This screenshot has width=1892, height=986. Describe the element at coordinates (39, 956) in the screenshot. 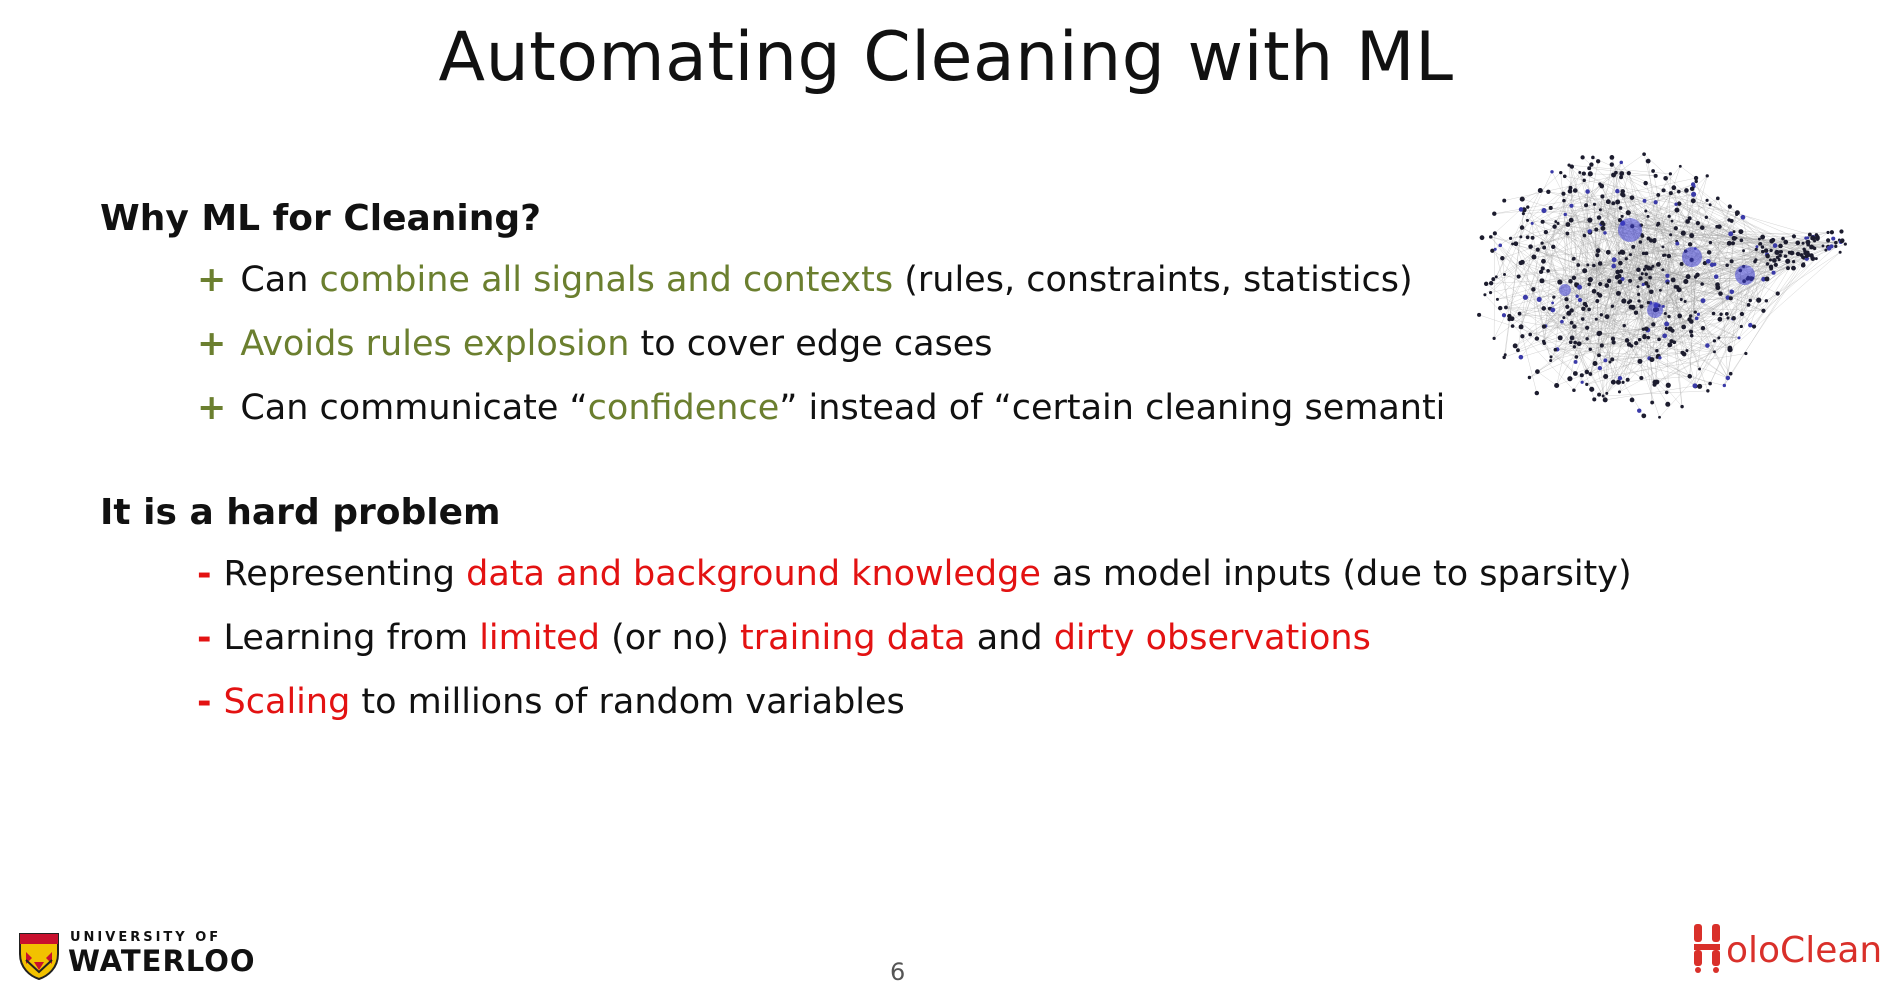

I see `uw-crest-icon` at that location.